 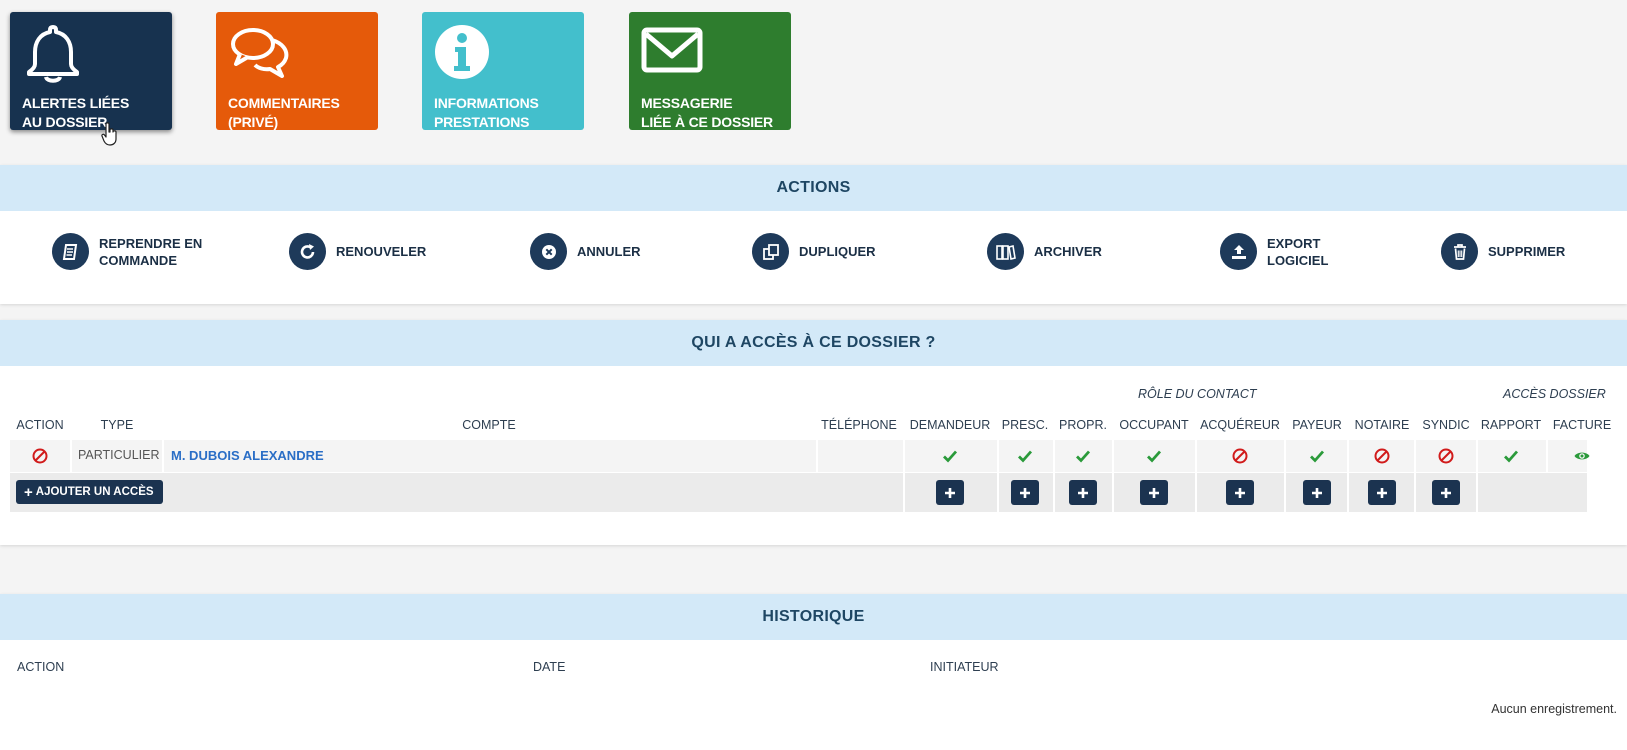 What do you see at coordinates (837, 251) in the screenshot?
I see `duplicate-action-label: DUPLIQUER` at bounding box center [837, 251].